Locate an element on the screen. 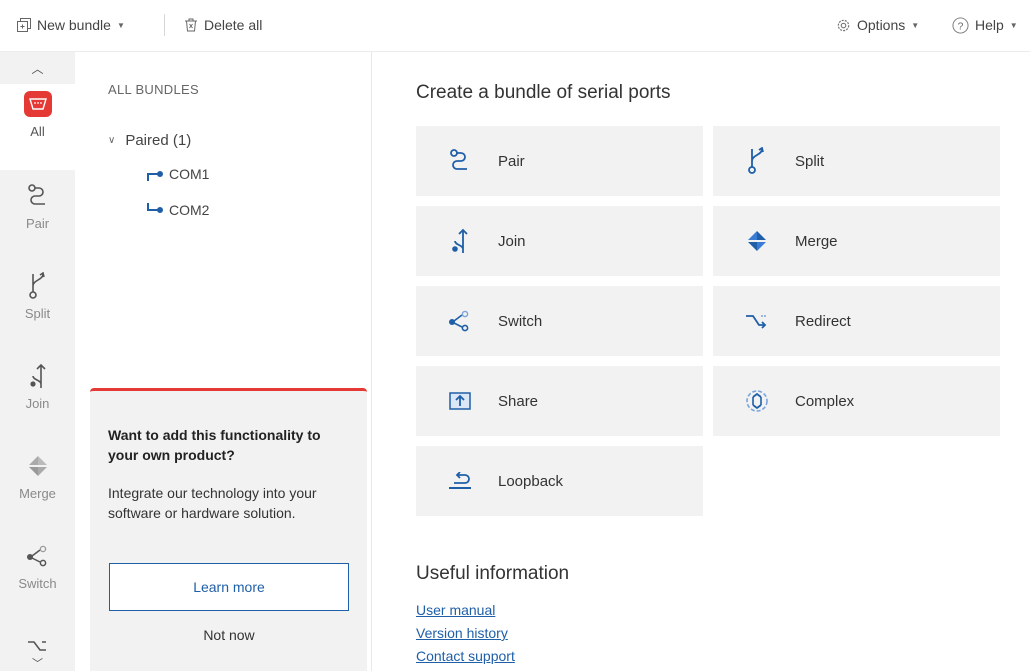  port-com1: COM1 is located at coordinates (177, 174).